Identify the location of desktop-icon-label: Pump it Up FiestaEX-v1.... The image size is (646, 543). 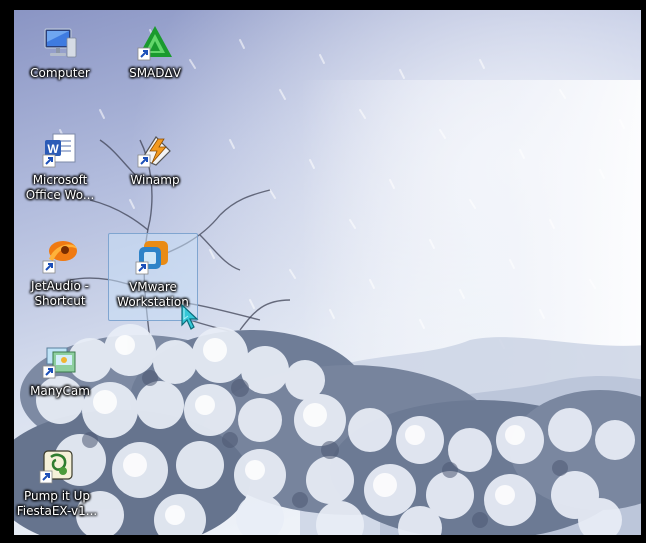
(57, 503).